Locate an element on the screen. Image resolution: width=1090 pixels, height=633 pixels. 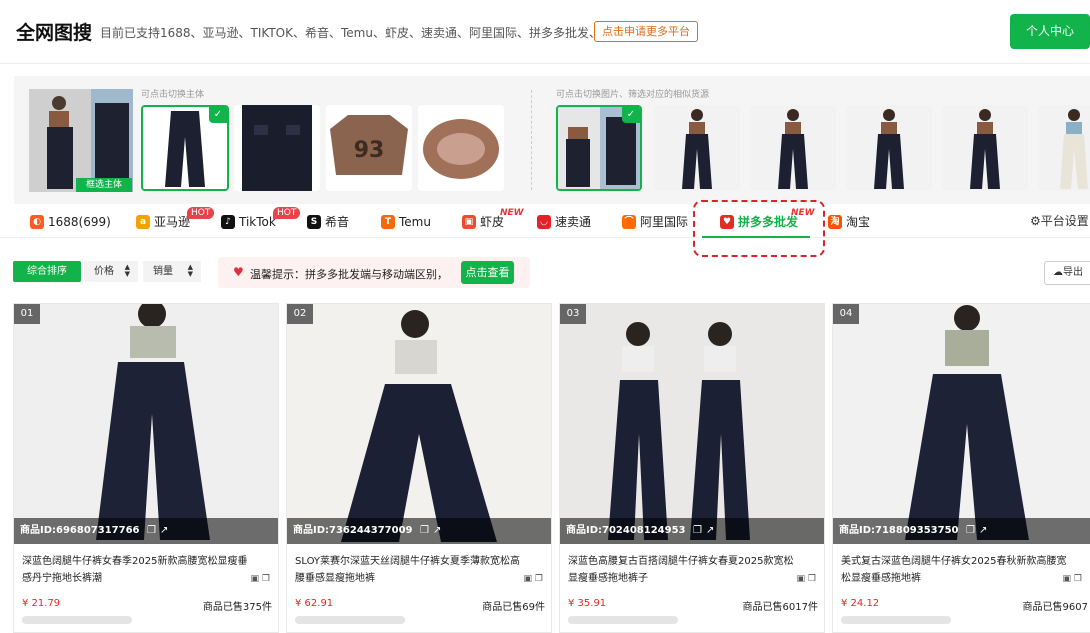
subject-thumb-tshirt: 93 is located at coordinates (369, 148).